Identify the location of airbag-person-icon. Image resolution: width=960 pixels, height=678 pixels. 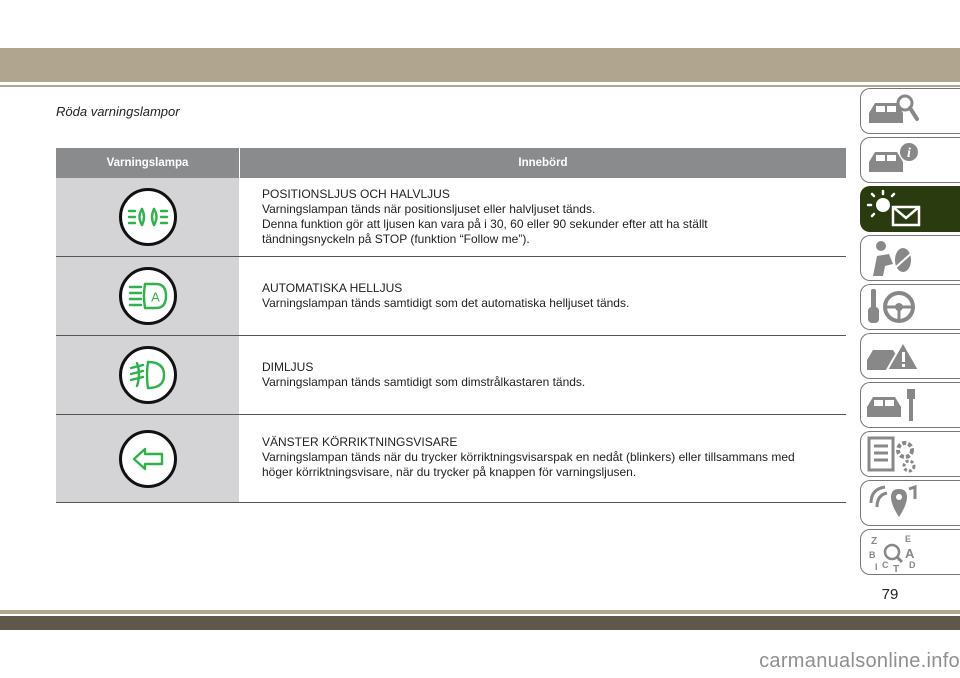
(894, 258).